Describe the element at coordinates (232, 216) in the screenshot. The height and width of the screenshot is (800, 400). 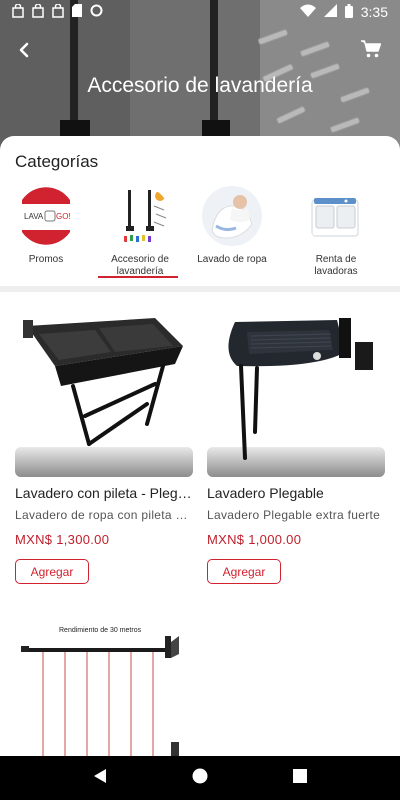
I see `laundry-clothes-image` at that location.